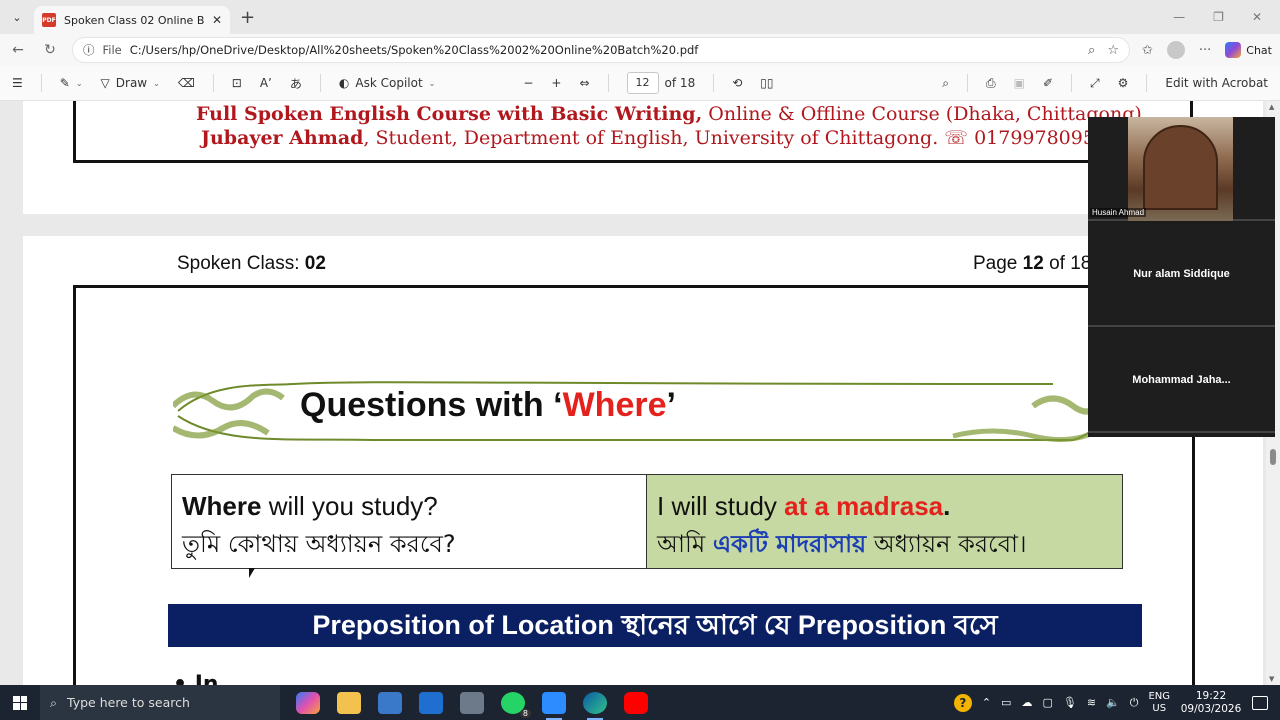 This screenshot has height=720, width=1280. What do you see at coordinates (89, 50) in the screenshot?
I see `info-icon: ⓘ` at bounding box center [89, 50].